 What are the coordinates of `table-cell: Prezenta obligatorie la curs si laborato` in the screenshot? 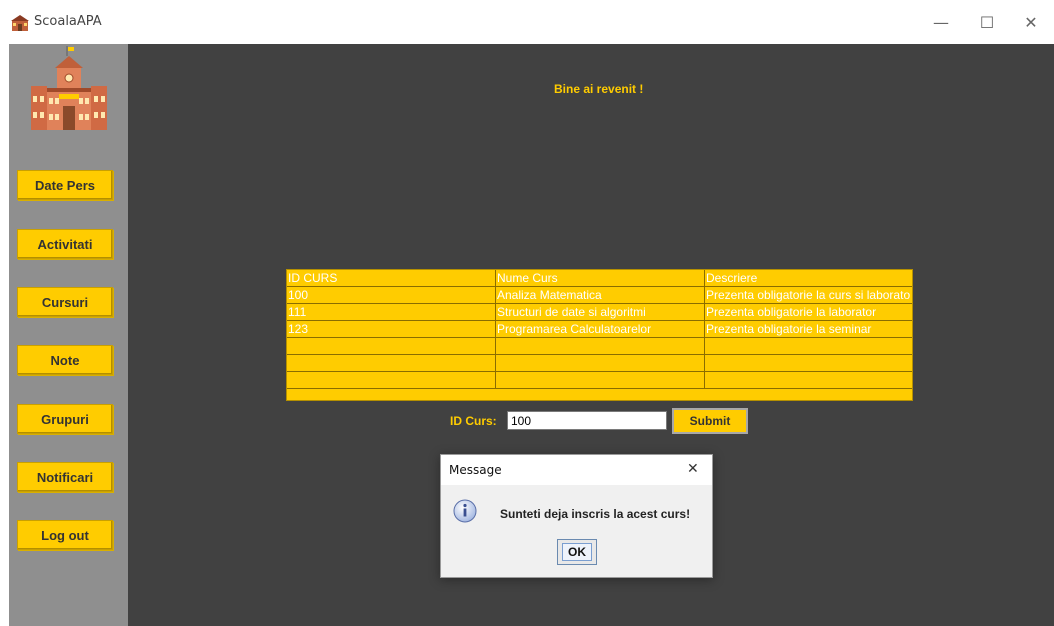 It's located at (808, 295).